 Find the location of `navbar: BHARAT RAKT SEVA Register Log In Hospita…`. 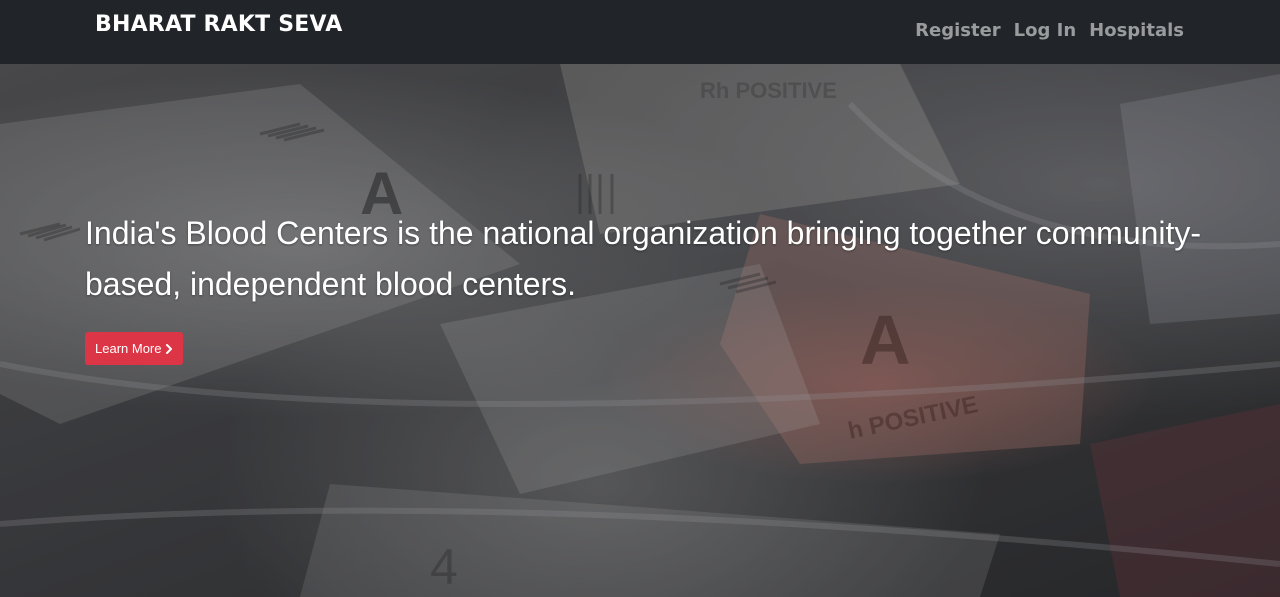

navbar: BHARAT RAKT SEVA Register Log In Hospita… is located at coordinates (640, 32).